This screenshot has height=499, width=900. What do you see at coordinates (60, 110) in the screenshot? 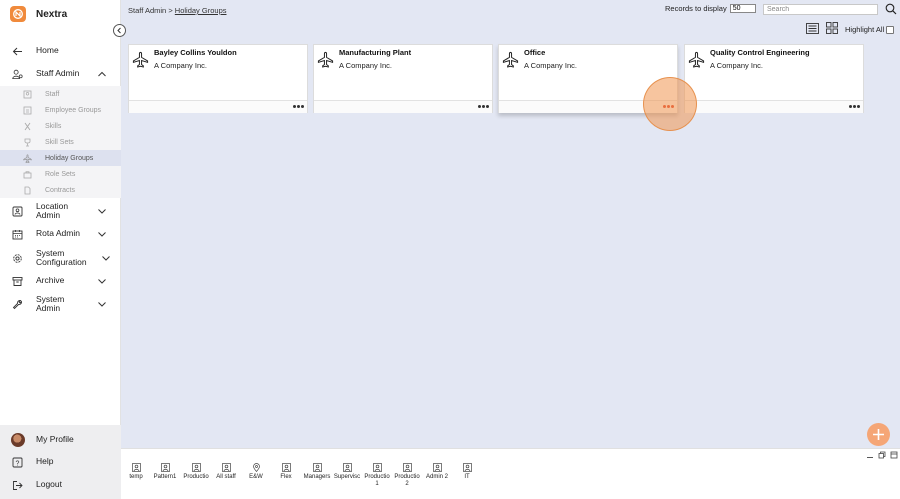
I see `submenu-item-employee-groups: Employee Groups` at bounding box center [60, 110].